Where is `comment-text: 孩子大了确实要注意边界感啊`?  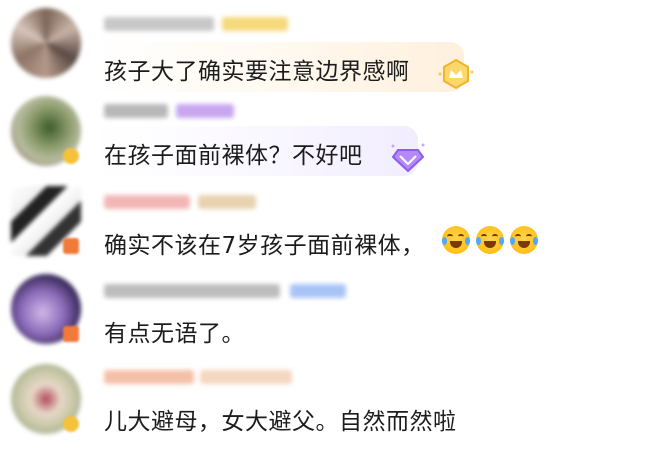 comment-text: 孩子大了确实要注意边界感啊 is located at coordinates (257, 72).